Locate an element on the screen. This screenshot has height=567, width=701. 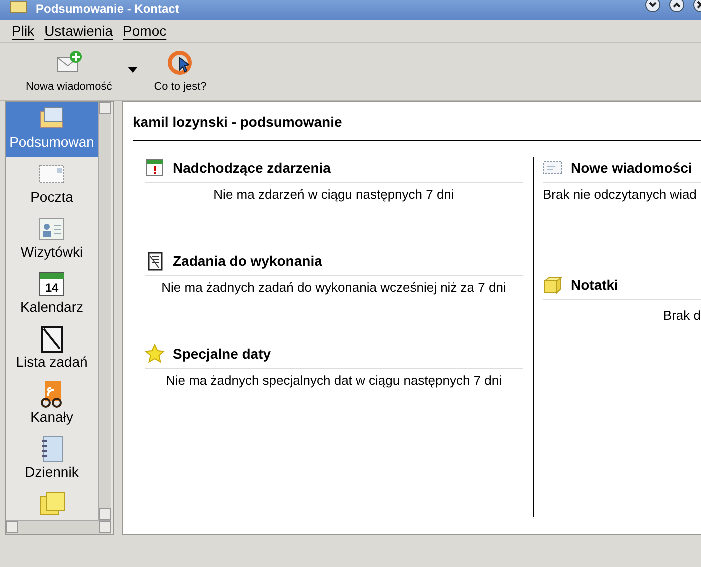
section-title: Specjalne daty is located at coordinates (222, 354).